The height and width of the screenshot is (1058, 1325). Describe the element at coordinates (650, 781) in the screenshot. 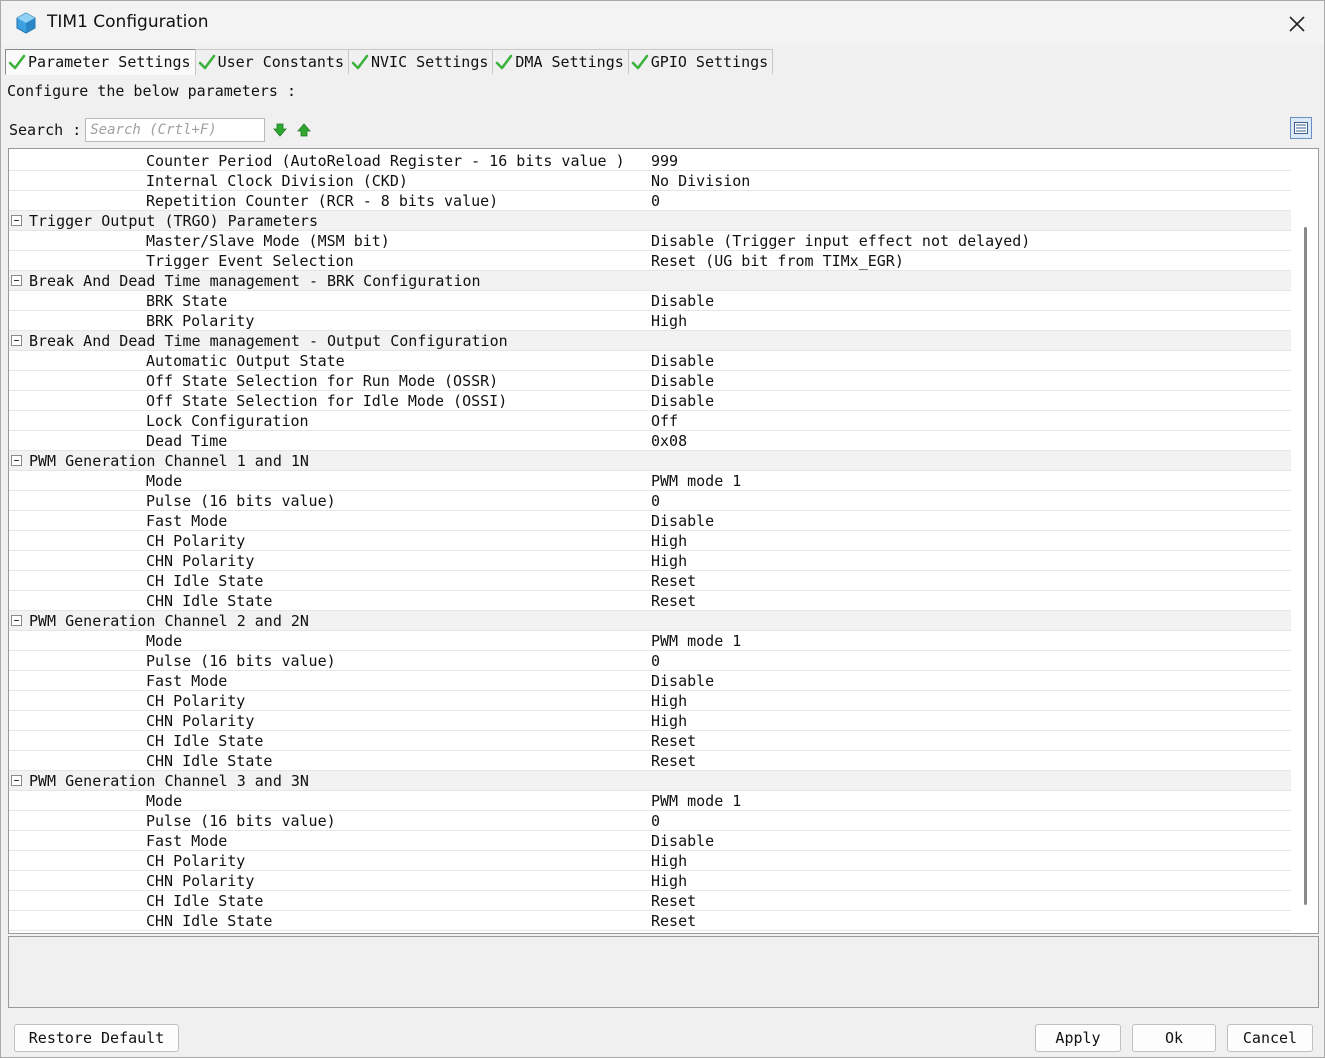

I see `group-row: PWM Generation Channel 3 and 3N` at that location.